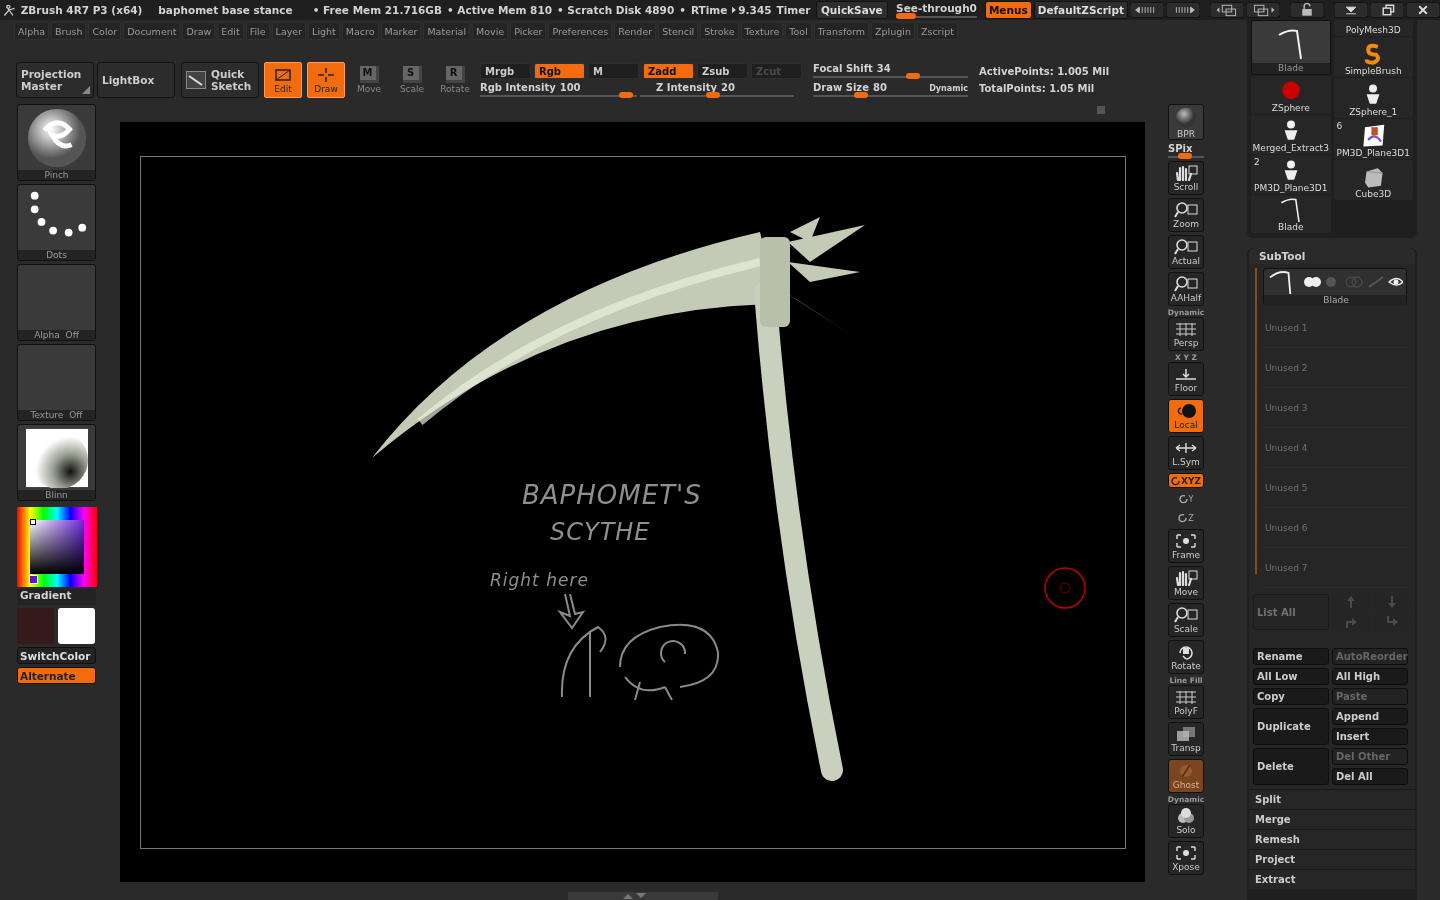 This screenshot has width=1440, height=900. Describe the element at coordinates (1186, 821) in the screenshot. I see `view-button: Solo` at that location.